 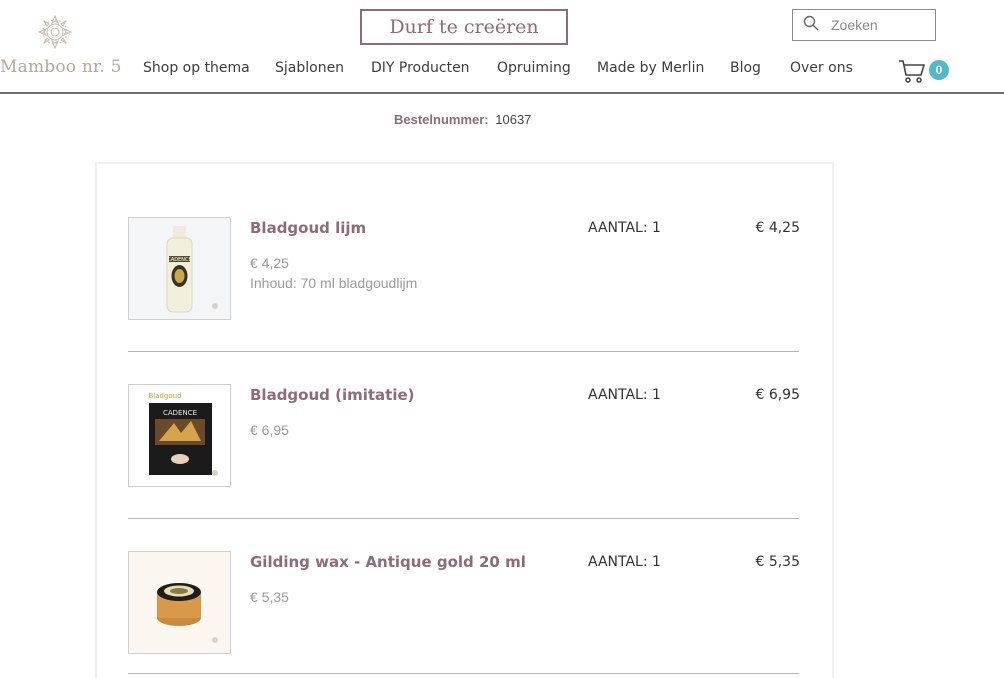 I want to click on order-number: Bestelnummer: 10637, so click(x=462, y=119).